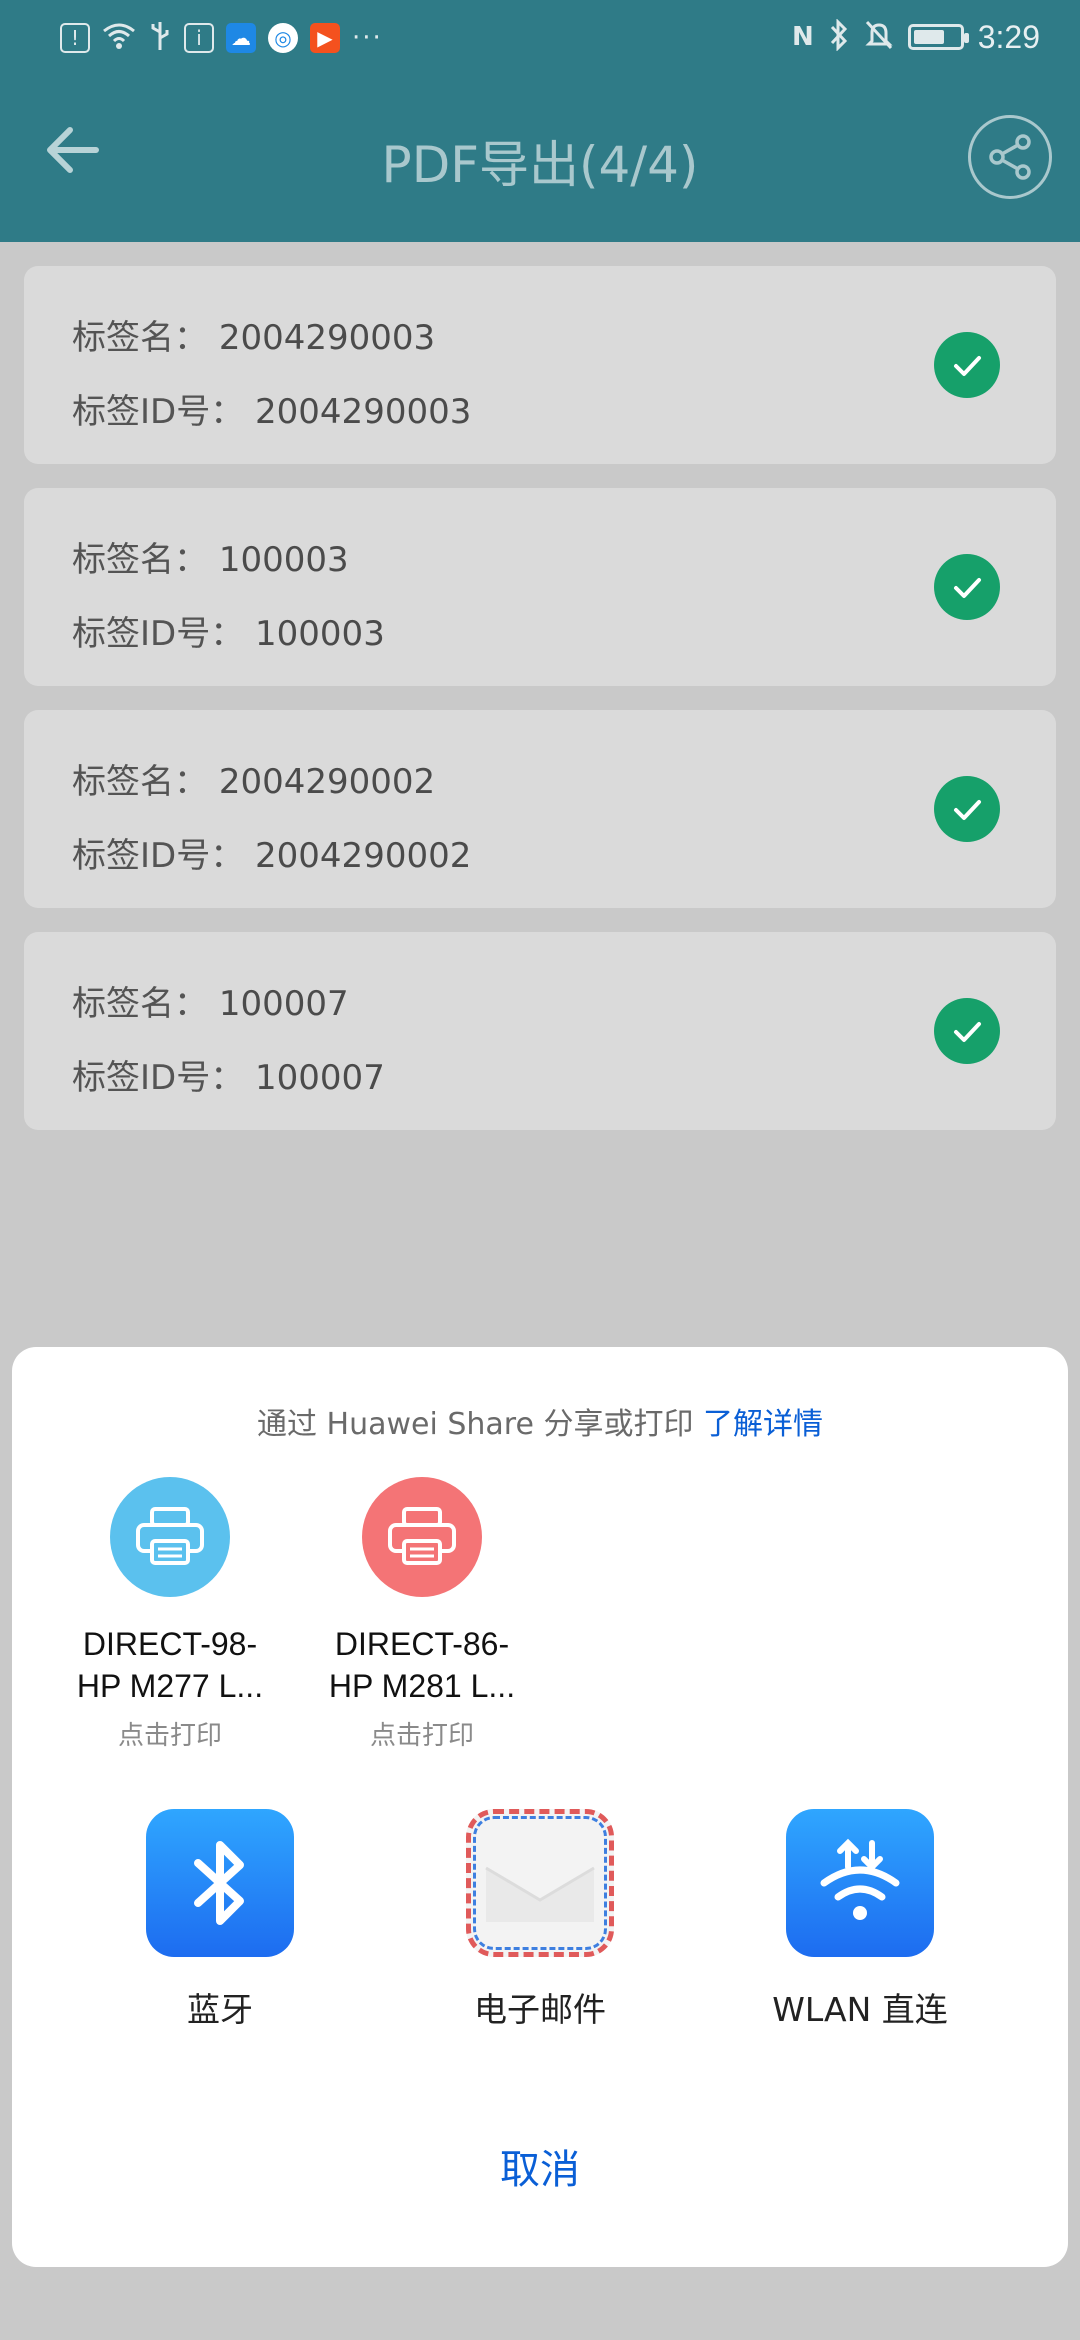  Describe the element at coordinates (199, 38) in the screenshot. I see `info-app-icon: i` at that location.